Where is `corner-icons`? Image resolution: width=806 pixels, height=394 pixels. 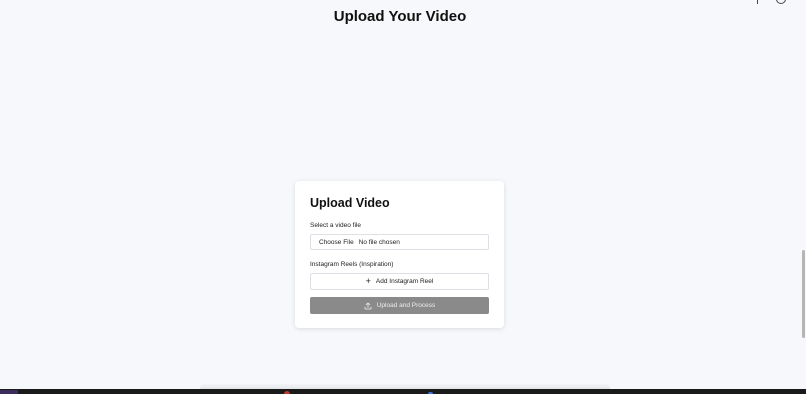
corner-icons is located at coordinates (771, 2).